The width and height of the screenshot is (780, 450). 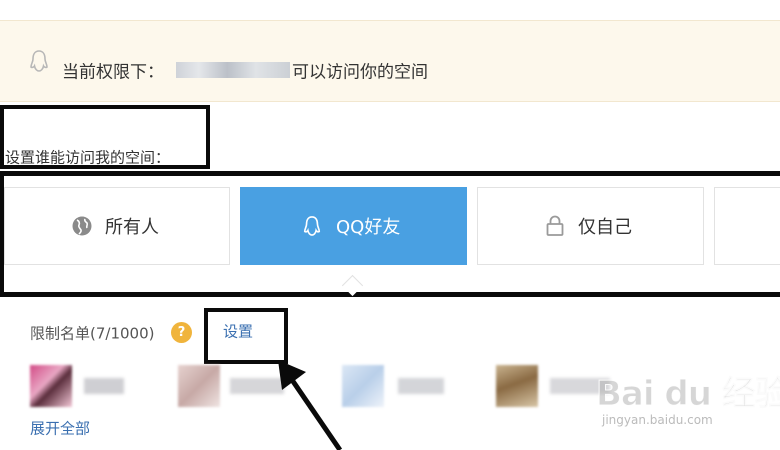 What do you see at coordinates (360, 72) in the screenshot?
I see `notice-suffix-text: 可以访问你的空间` at bounding box center [360, 72].